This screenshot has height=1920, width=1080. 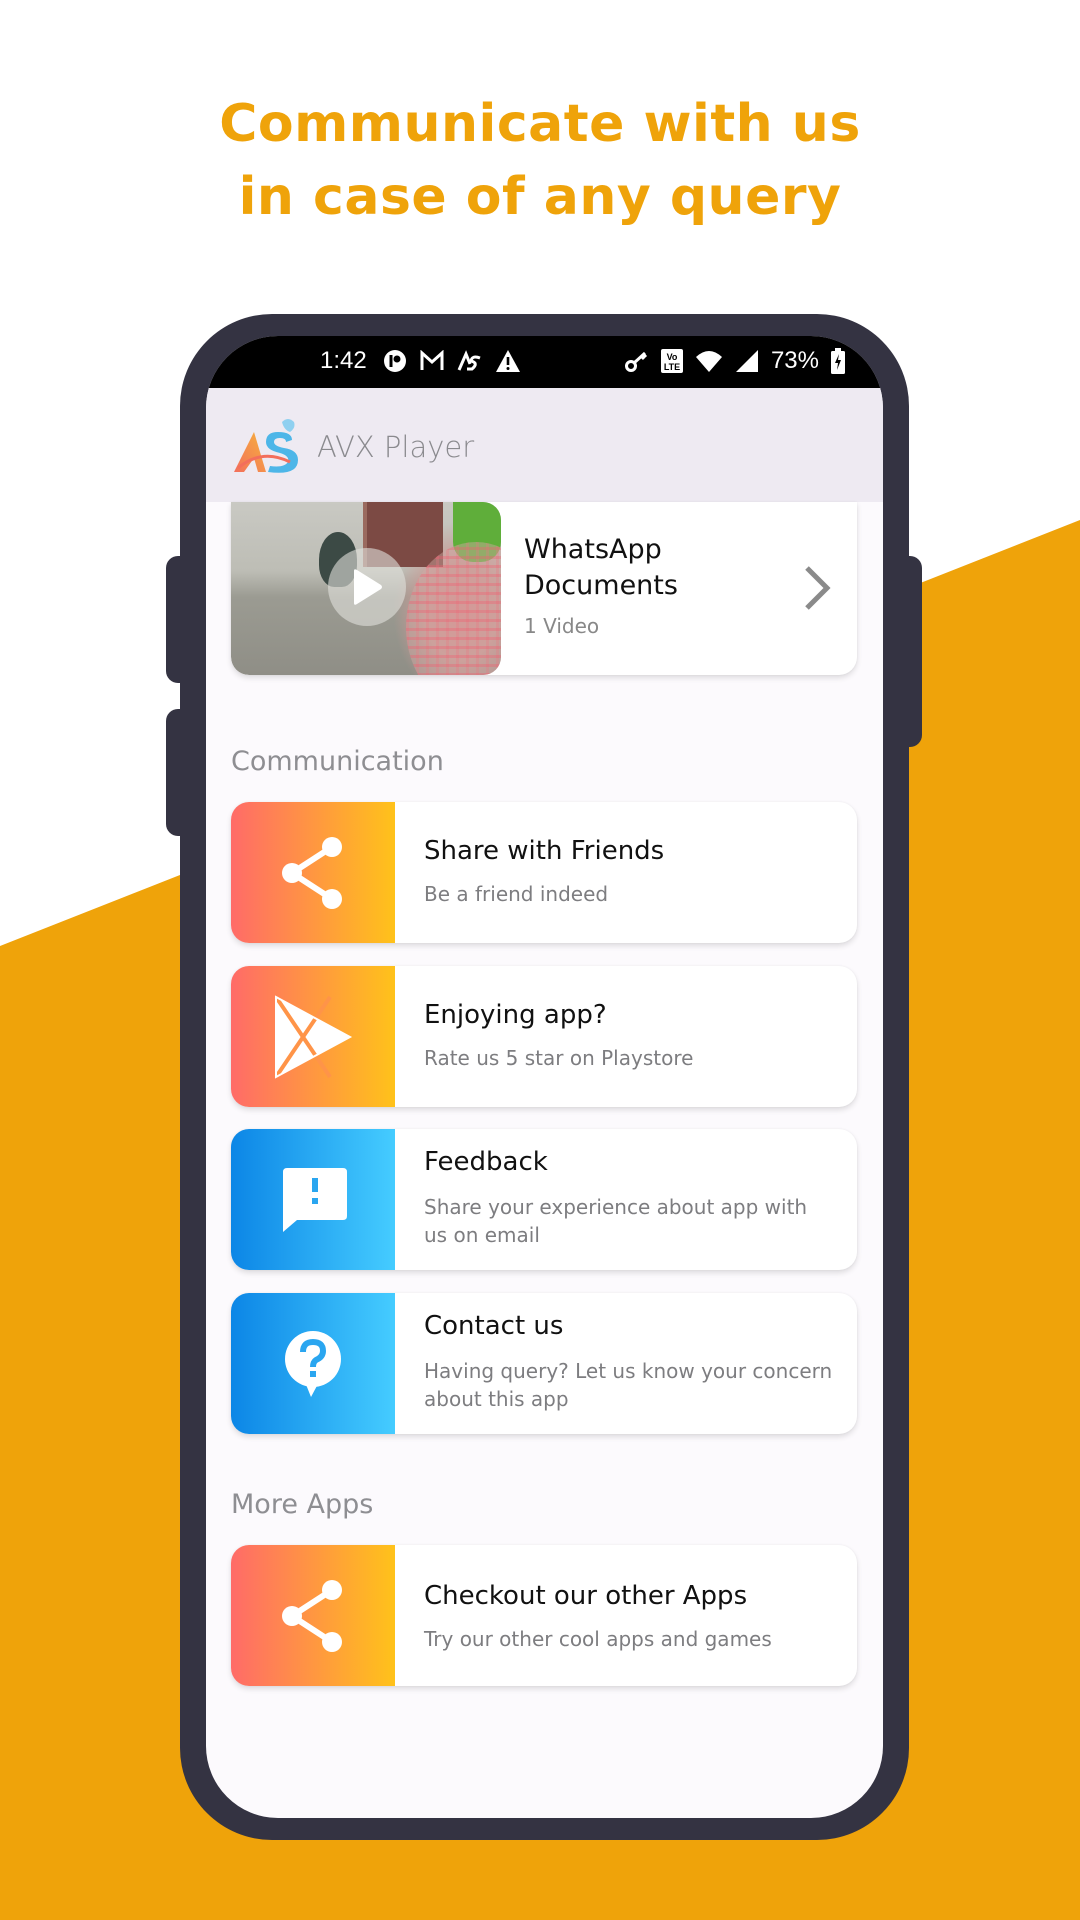 I want to click on chevron-right-icon, so click(x=818, y=588).